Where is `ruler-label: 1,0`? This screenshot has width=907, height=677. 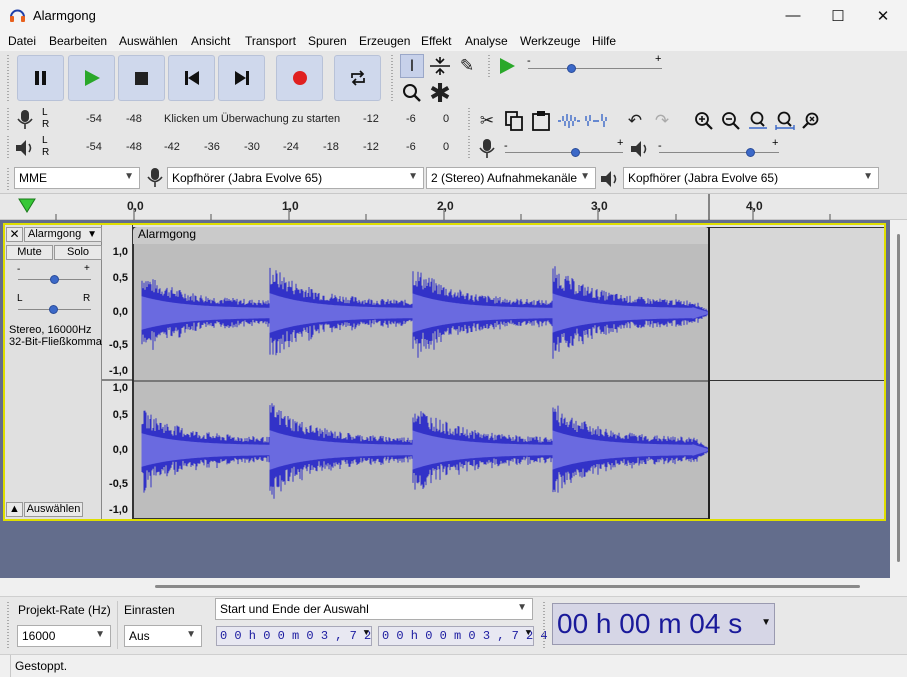 ruler-label: 1,0 is located at coordinates (290, 206).